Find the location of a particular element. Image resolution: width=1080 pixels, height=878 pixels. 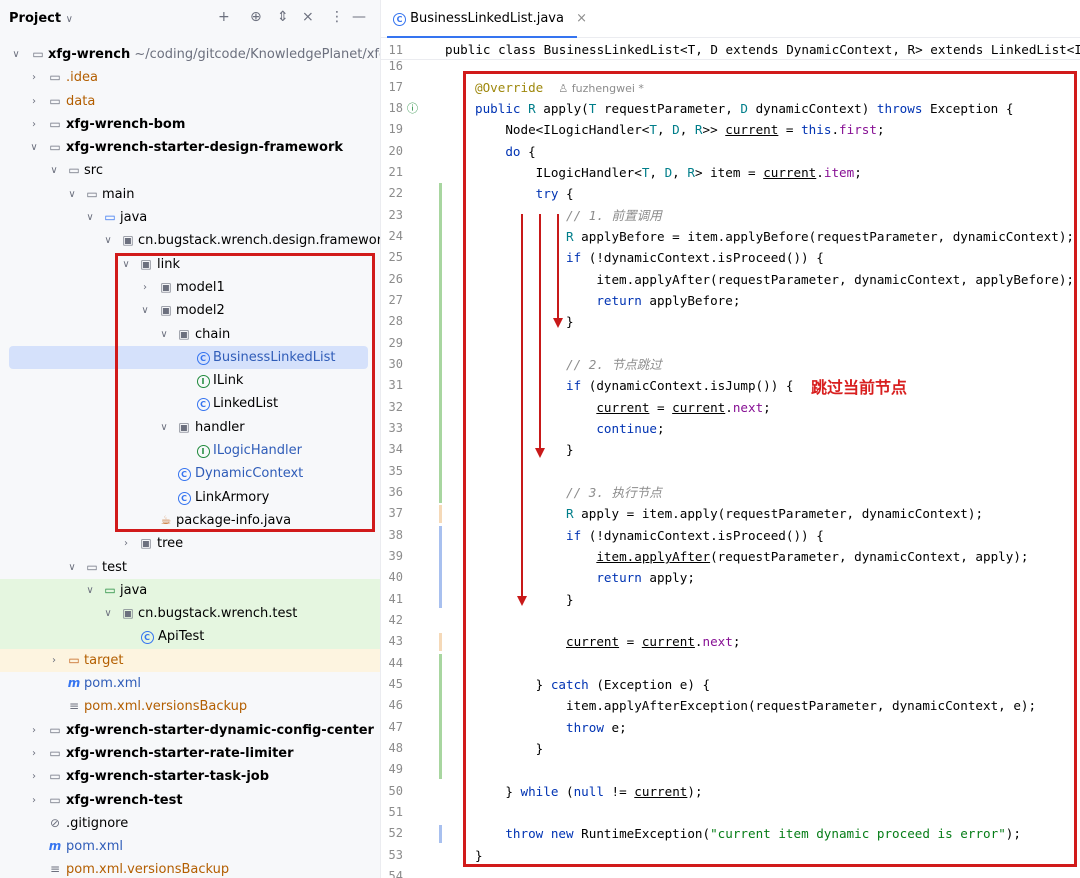

line-number: 19 is located at coordinates (395, 129).